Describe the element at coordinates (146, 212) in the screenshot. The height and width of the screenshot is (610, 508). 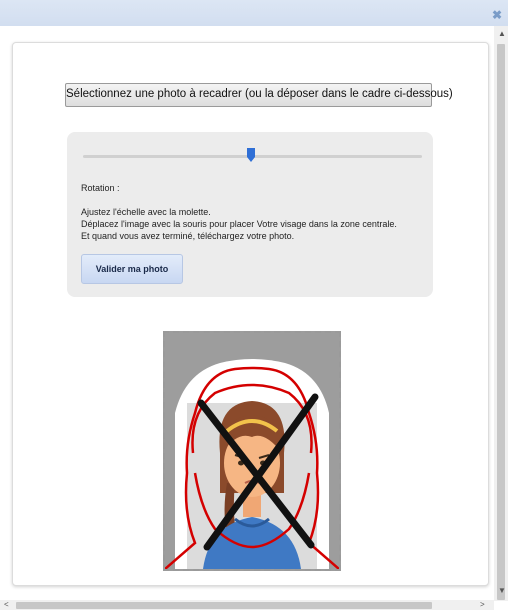
I see `instruction-line: Ajustez l'échelle avec la molette.` at that location.